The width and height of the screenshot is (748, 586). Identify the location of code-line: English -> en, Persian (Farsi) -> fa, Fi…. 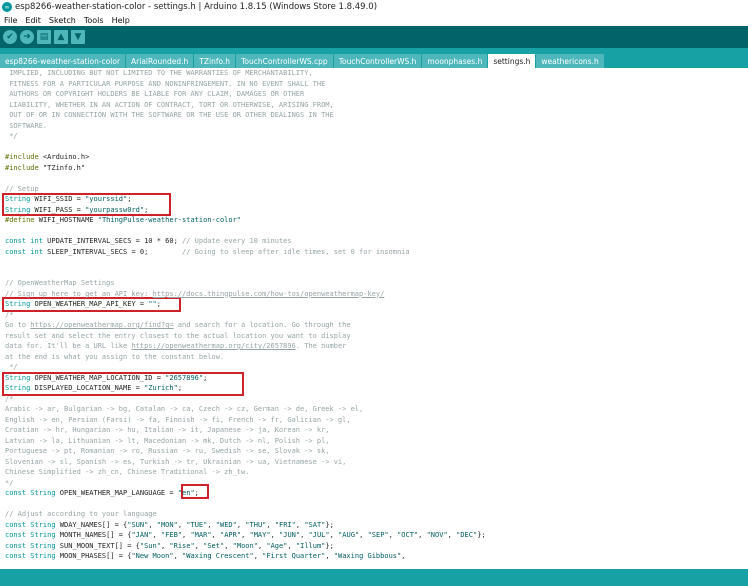
(178, 420).